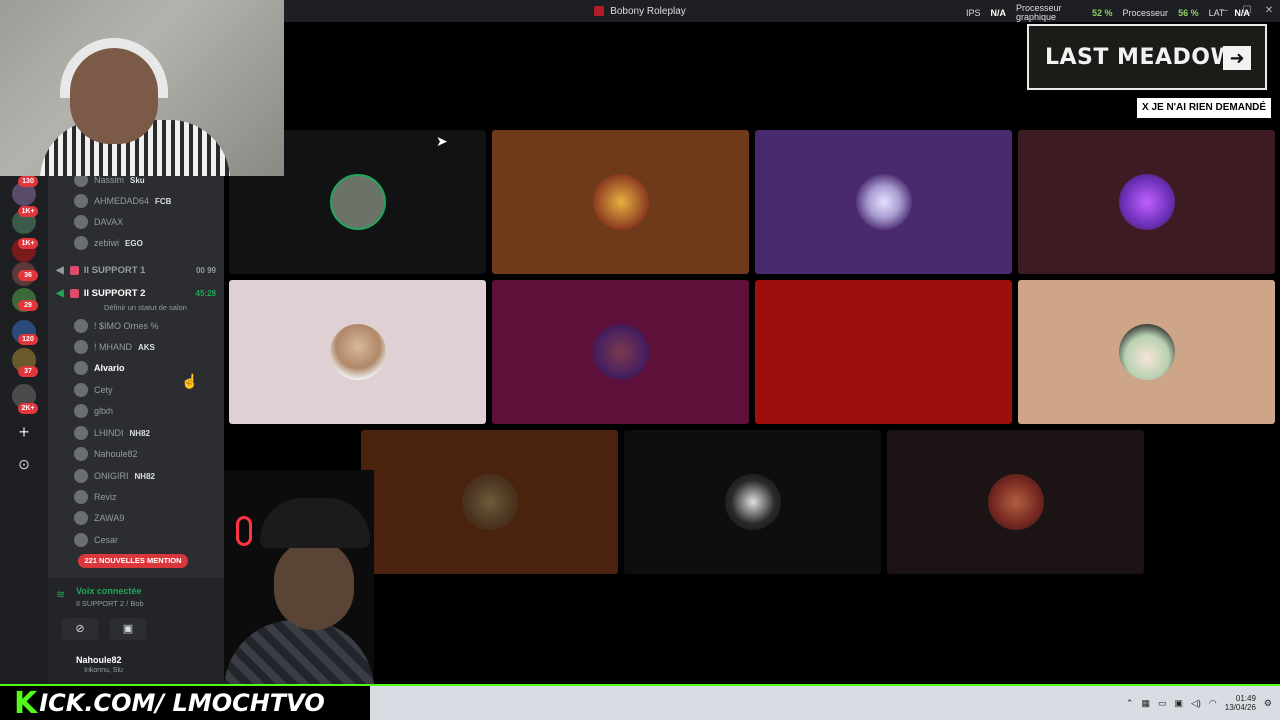  Describe the element at coordinates (1237, 58) in the screenshot. I see `arrow-icon: ➜` at that location.